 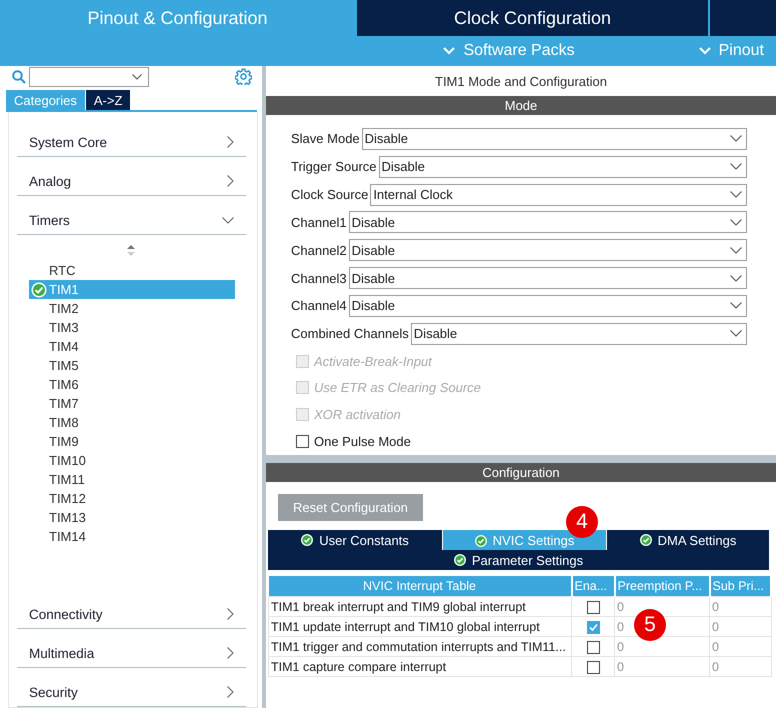 I want to click on timer-item: TIM12, so click(x=132, y=498).